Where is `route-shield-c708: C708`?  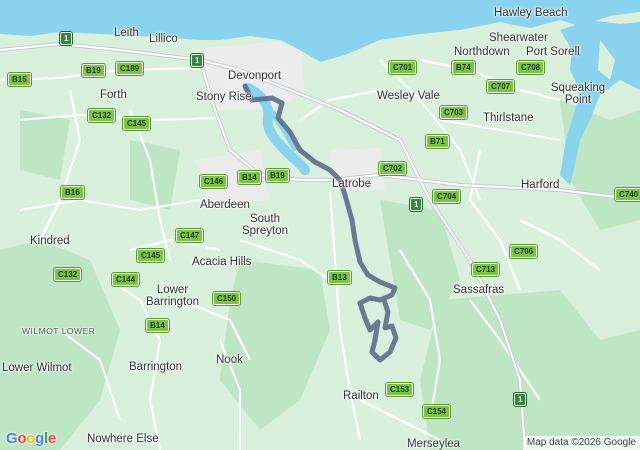 route-shield-c708: C708 is located at coordinates (531, 67).